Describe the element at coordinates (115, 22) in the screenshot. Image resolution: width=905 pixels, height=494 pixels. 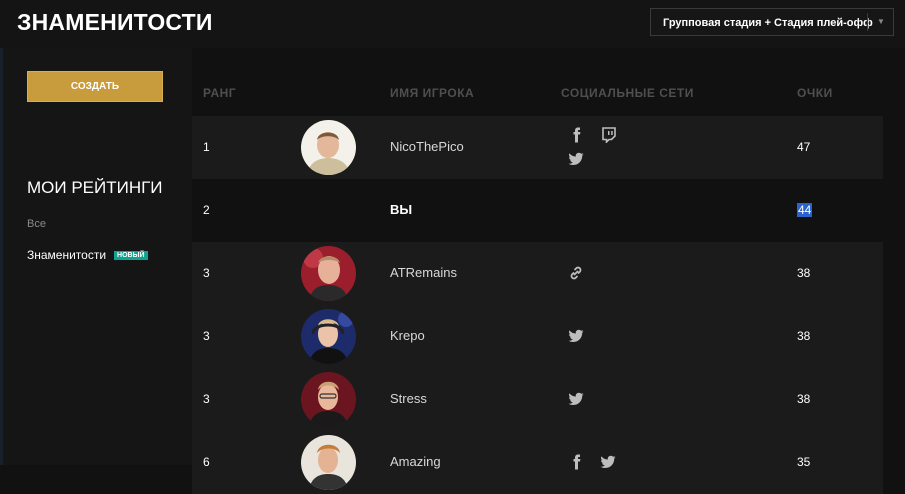
I see `page-title: ЗНАМЕНИТОСТИ` at that location.